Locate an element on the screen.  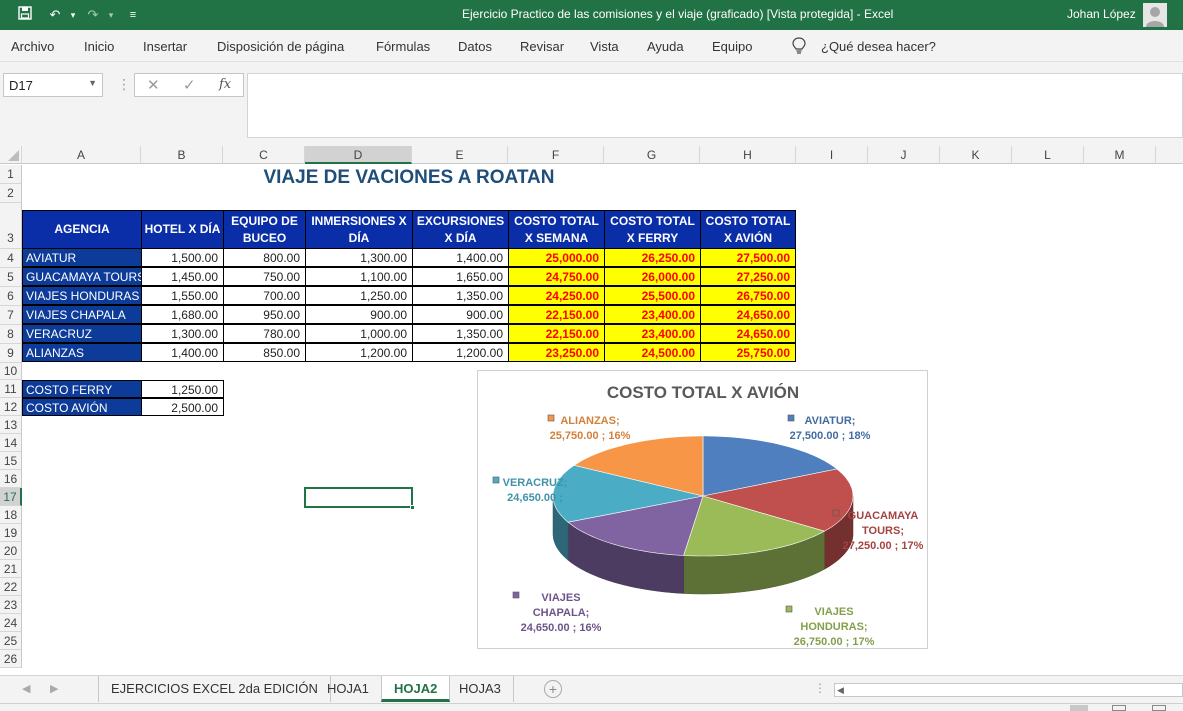
costo-avion-value: 2,500.00 is located at coordinates (182, 407).